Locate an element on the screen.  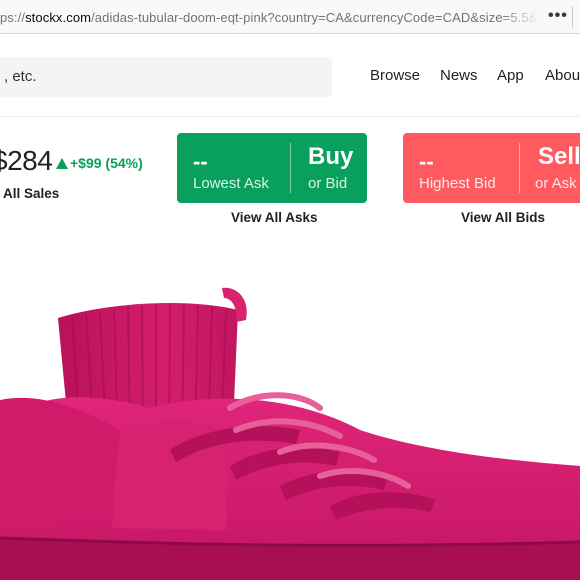
highest-bid-value: -- is located at coordinates (426, 161).